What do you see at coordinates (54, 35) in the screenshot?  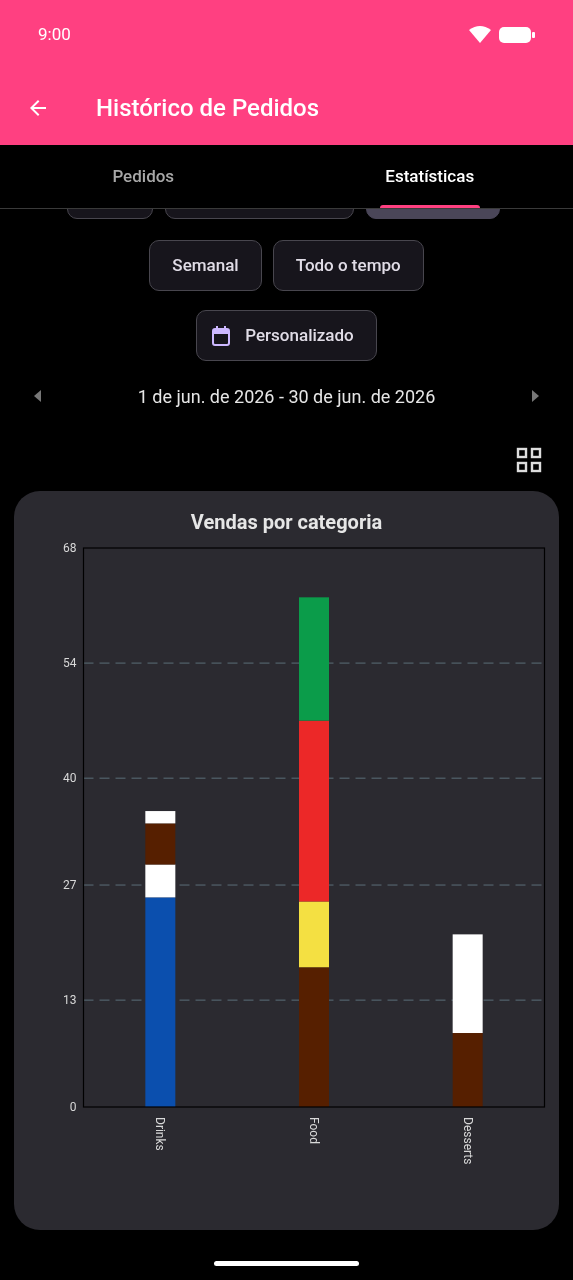 I see `status-time: 9:00` at bounding box center [54, 35].